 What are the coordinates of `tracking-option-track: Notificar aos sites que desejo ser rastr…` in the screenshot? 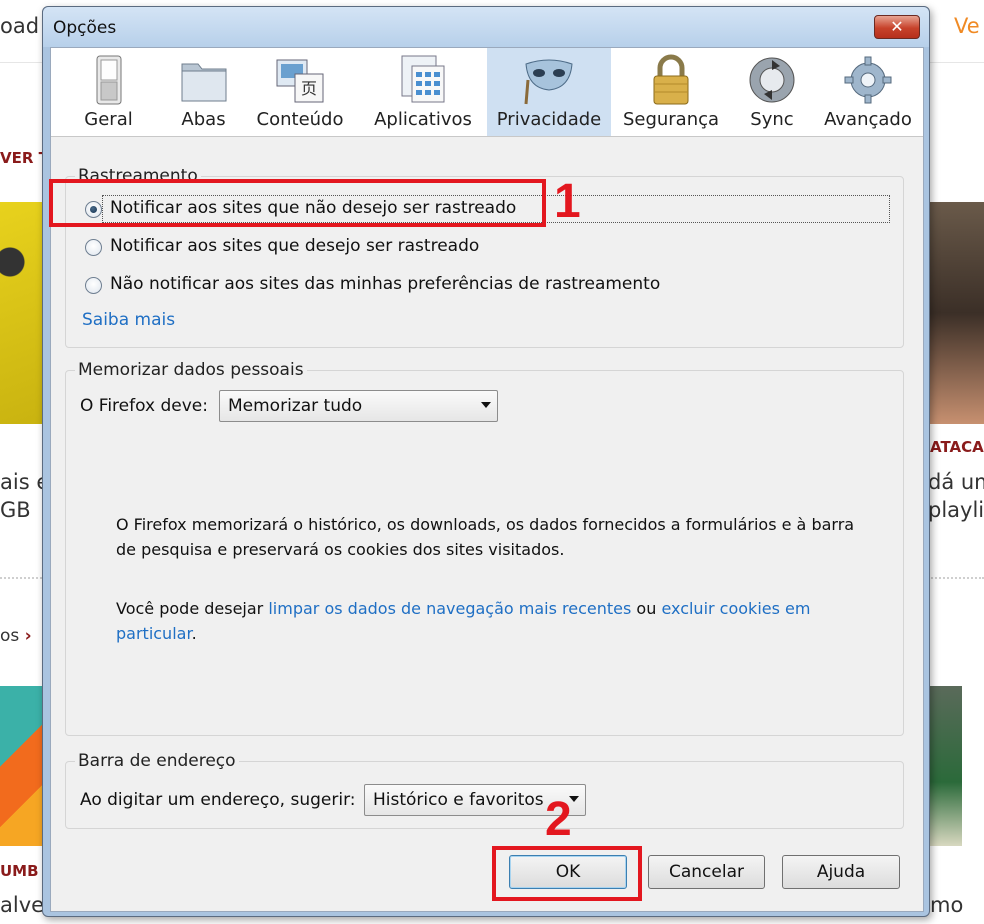 It's located at (485, 248).